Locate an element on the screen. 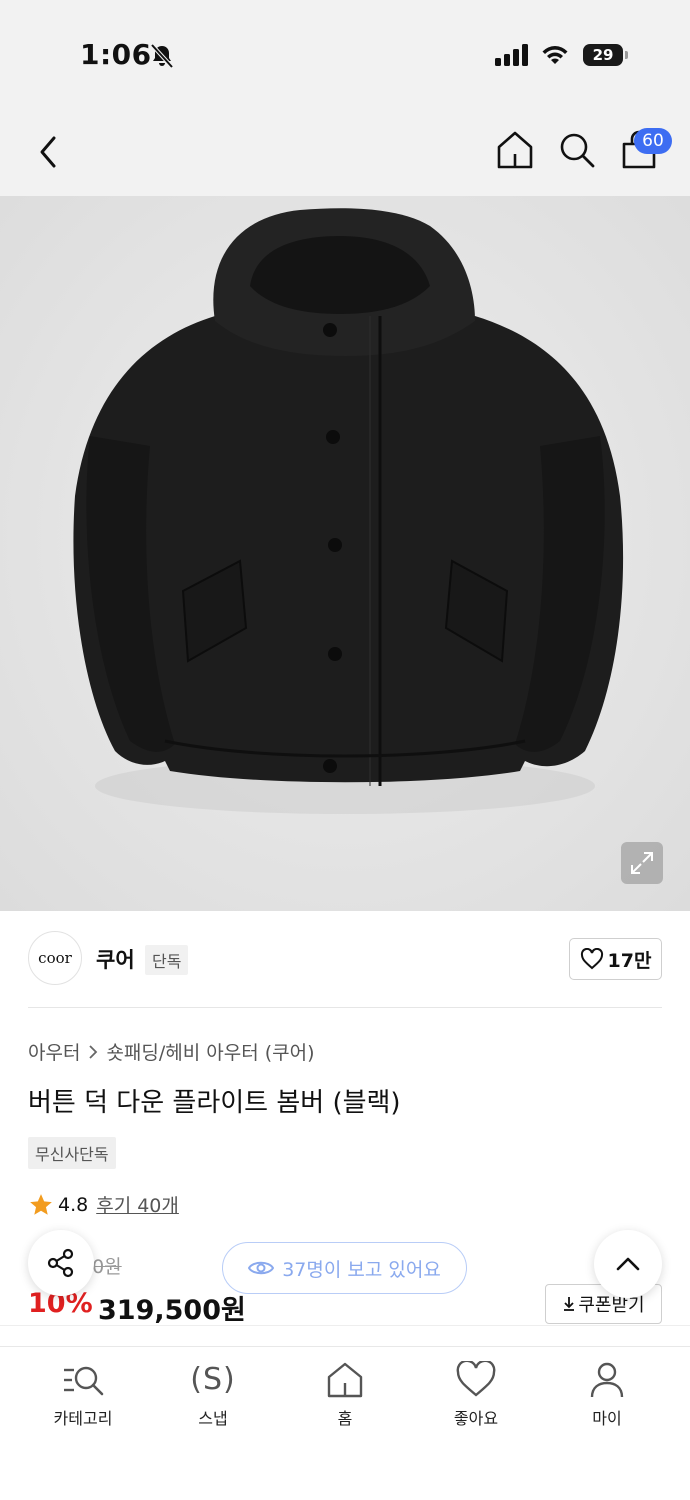  home-button is located at coordinates (515, 150).